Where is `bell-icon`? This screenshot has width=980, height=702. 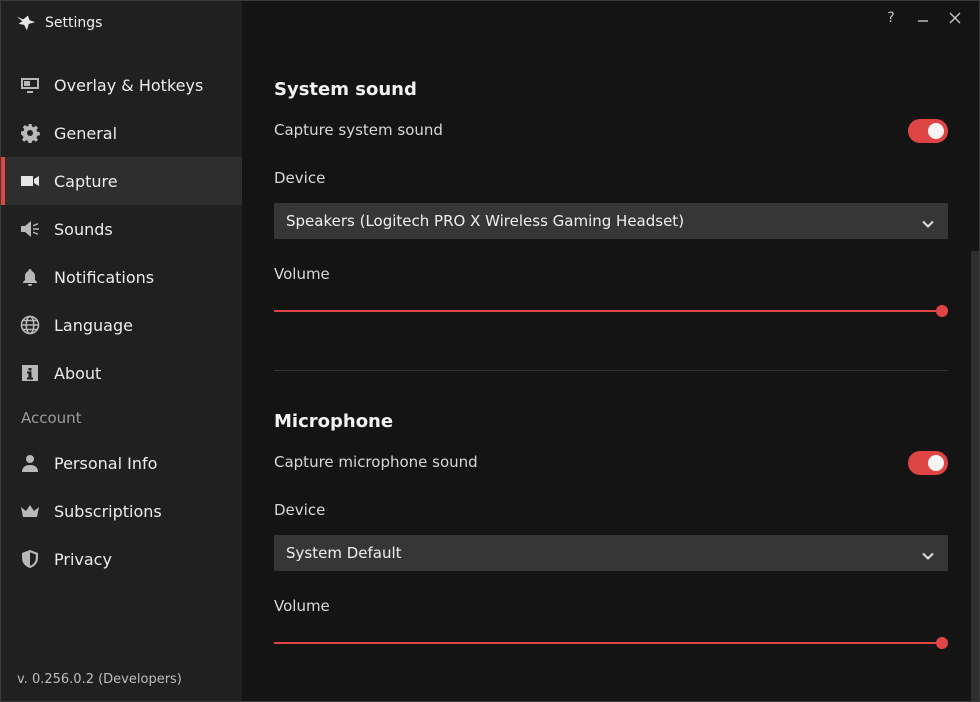 bell-icon is located at coordinates (30, 277).